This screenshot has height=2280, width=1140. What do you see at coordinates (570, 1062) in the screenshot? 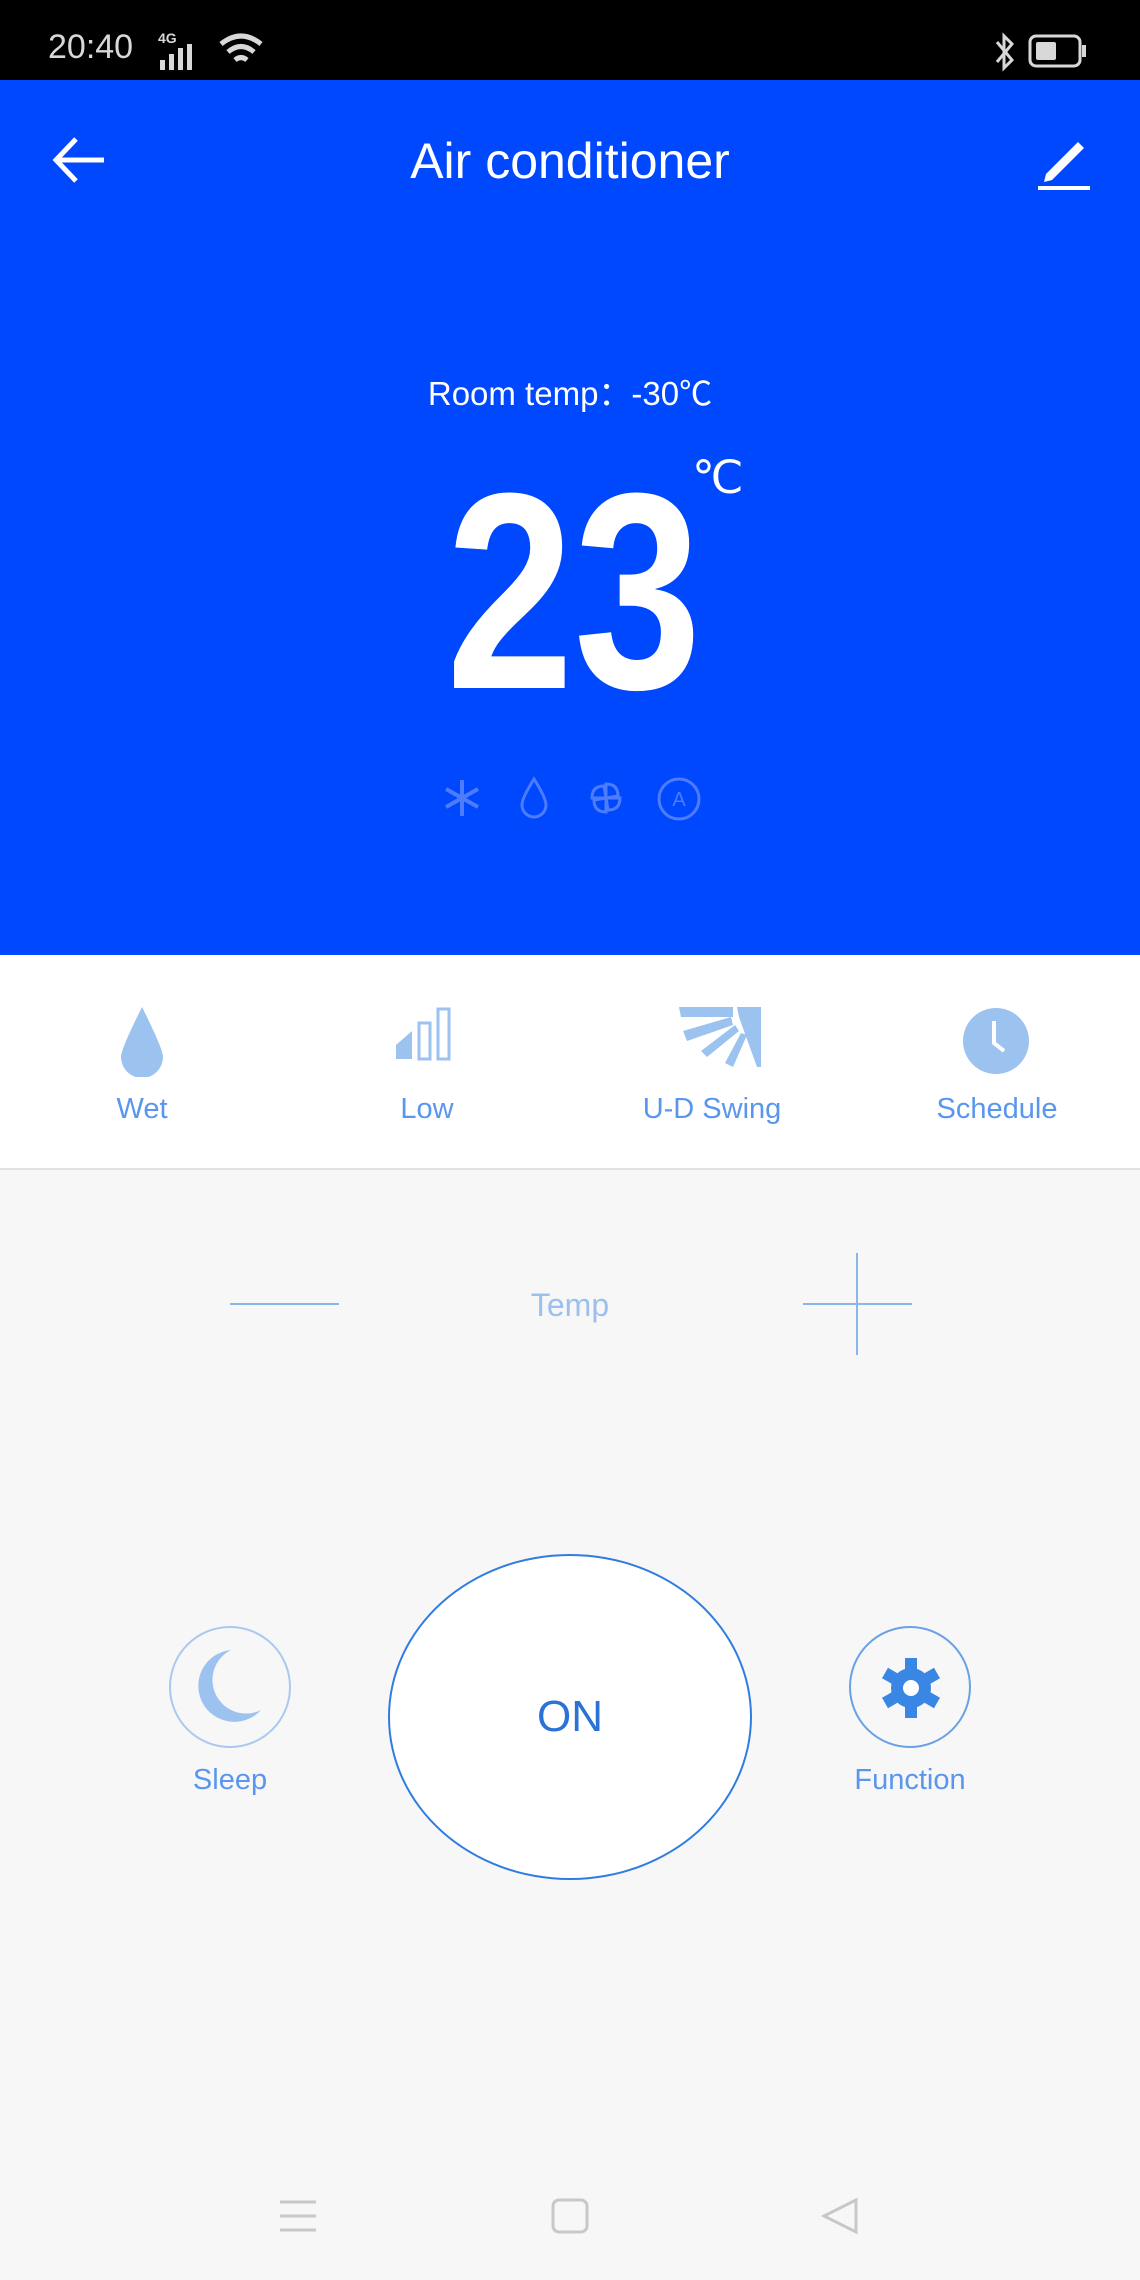
I see `quick-controls: Wet Low U-D Swing Schedule` at bounding box center [570, 1062].